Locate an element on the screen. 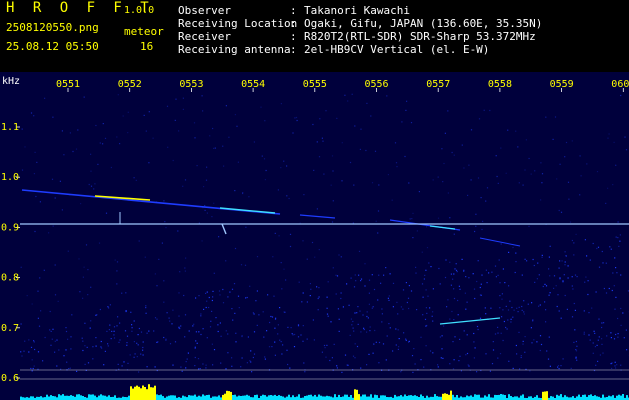 The width and height of the screenshot is (629, 400). time-label: 0557 is located at coordinates (438, 84).